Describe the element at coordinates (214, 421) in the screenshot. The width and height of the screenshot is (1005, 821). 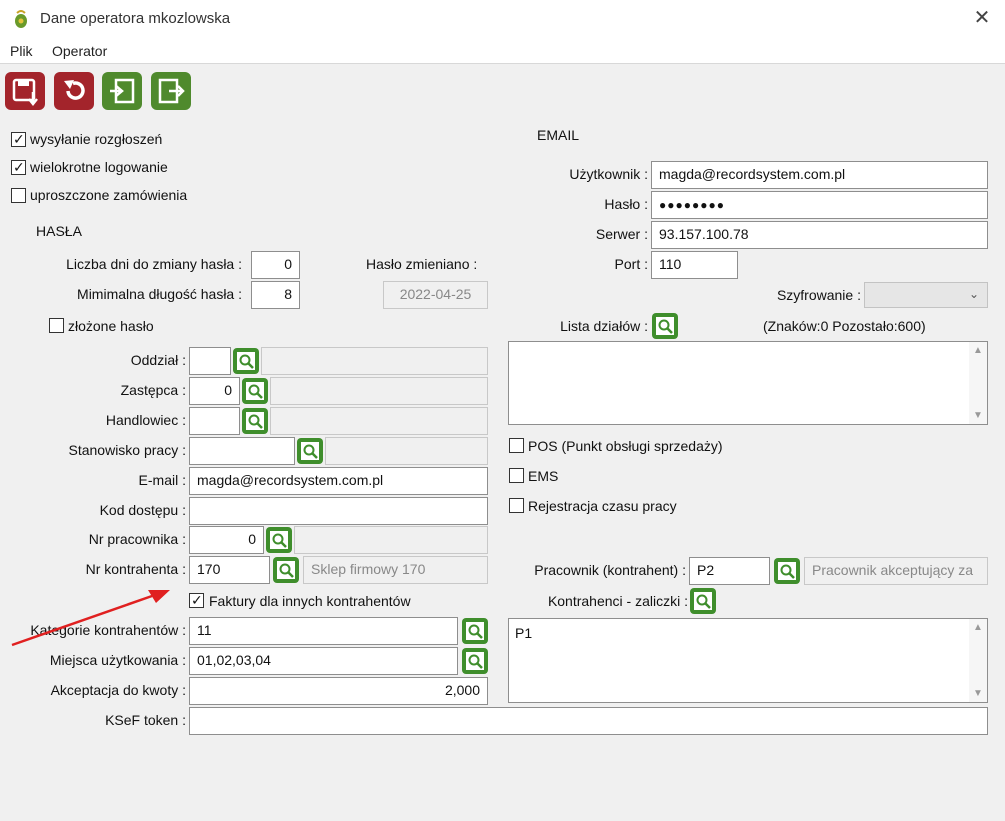
I see `salesman-input` at that location.